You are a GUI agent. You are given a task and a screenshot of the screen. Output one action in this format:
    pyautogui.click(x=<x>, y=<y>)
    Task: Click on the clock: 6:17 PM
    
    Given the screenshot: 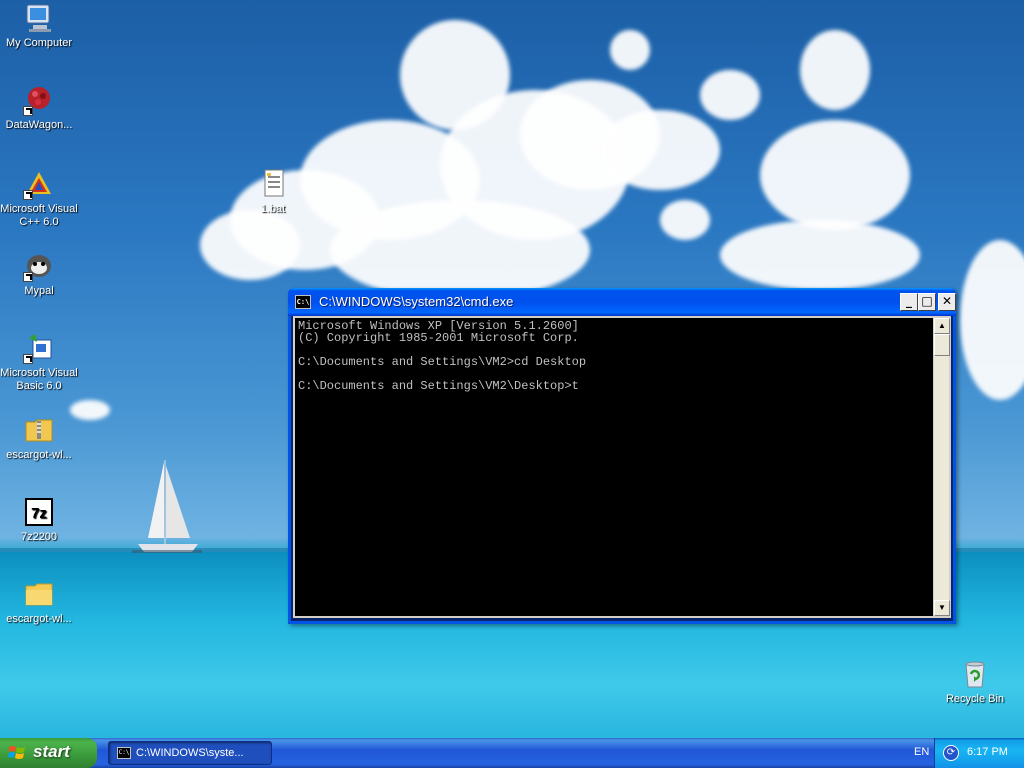 What is the action you would take?
    pyautogui.click(x=987, y=752)
    